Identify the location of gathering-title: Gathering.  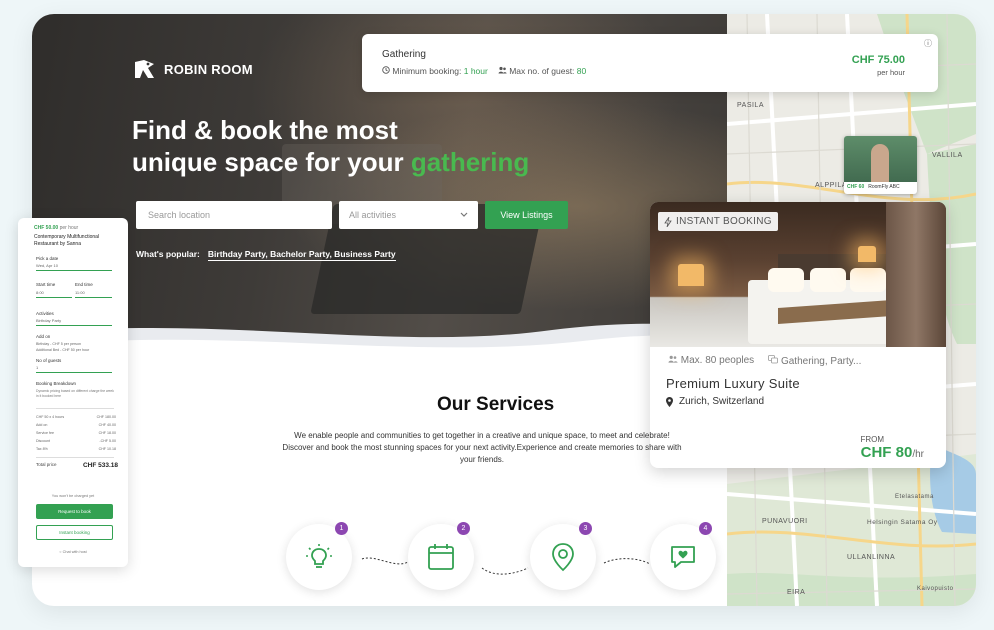
(404, 54).